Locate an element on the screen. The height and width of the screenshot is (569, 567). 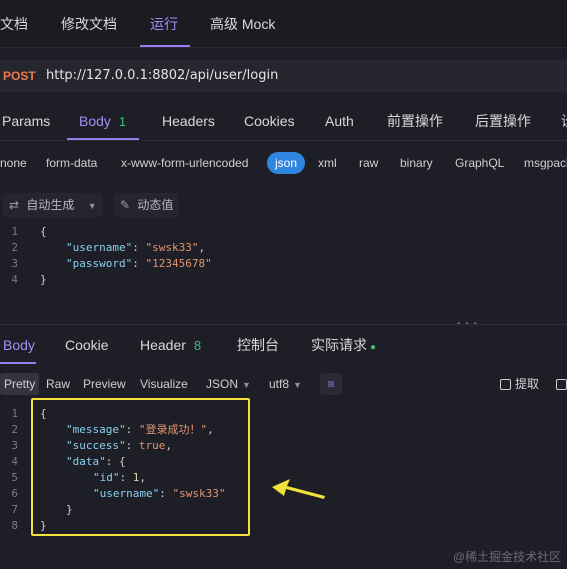
tab-body: Body 1 is located at coordinates (102, 121).